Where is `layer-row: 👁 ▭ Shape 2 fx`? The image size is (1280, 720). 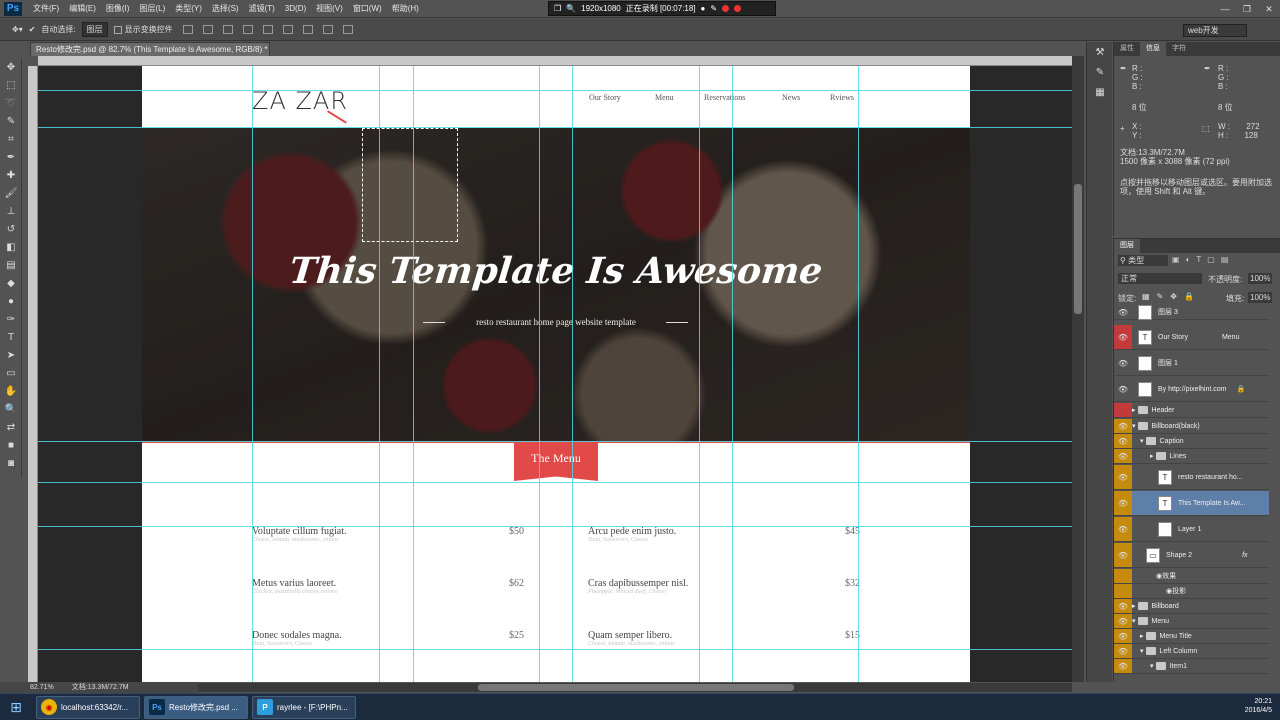
layer-row: 👁 ▭ Shape 2 fx is located at coordinates (1191, 555).